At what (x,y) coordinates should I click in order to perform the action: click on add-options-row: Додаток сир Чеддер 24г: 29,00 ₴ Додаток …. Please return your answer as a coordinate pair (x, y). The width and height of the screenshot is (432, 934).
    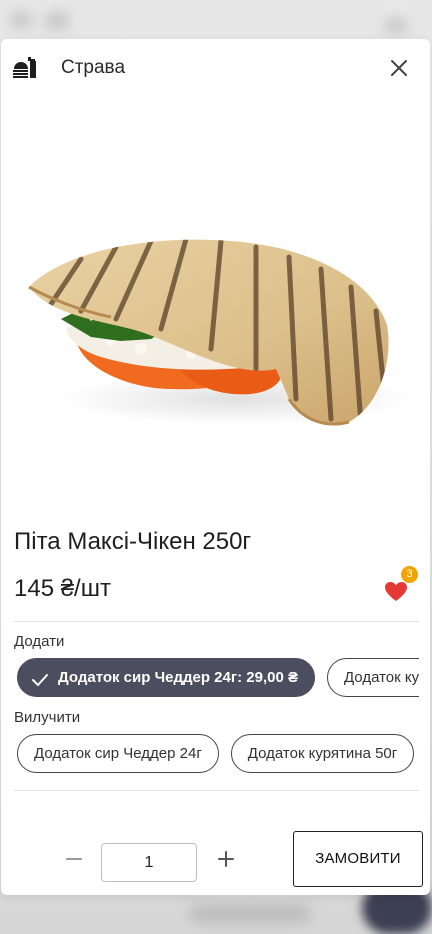
    Looking at the image, I should click on (218, 678).